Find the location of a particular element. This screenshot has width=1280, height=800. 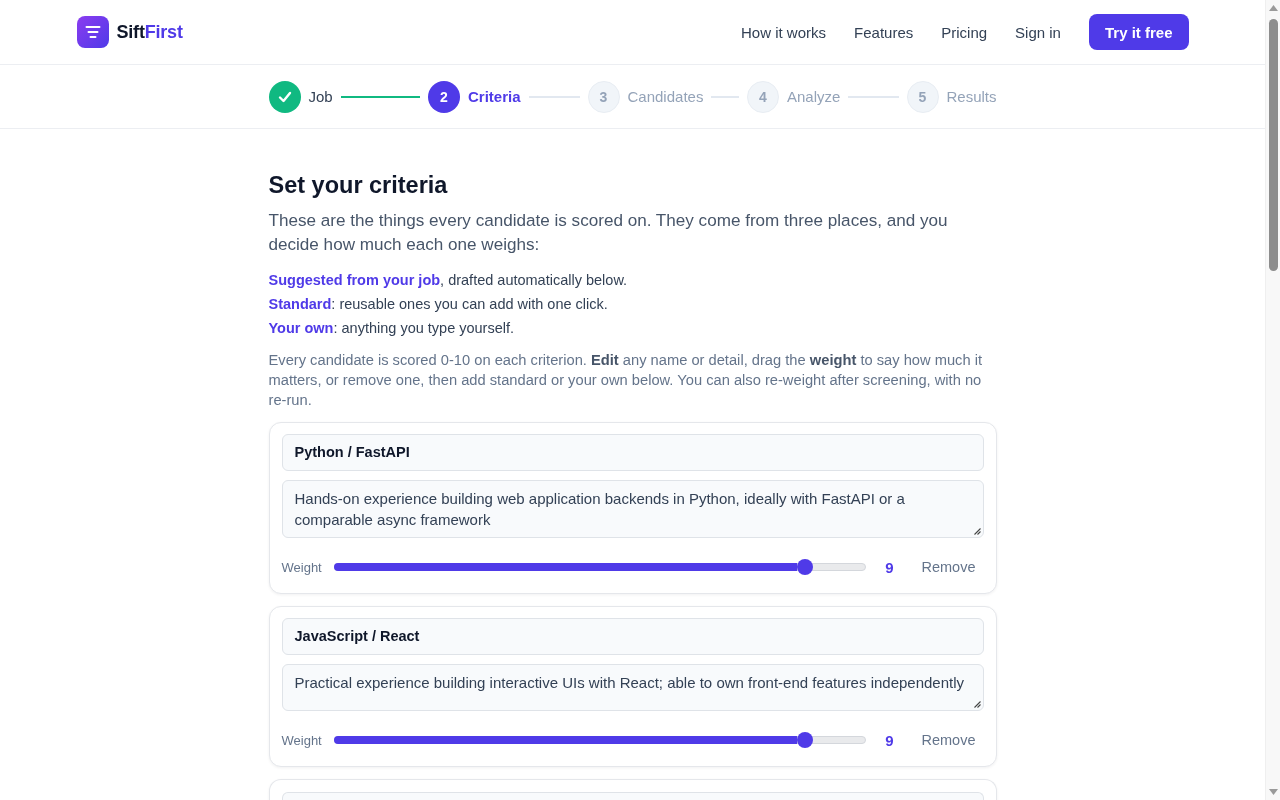

page-title: Set your criteria is located at coordinates (358, 185).